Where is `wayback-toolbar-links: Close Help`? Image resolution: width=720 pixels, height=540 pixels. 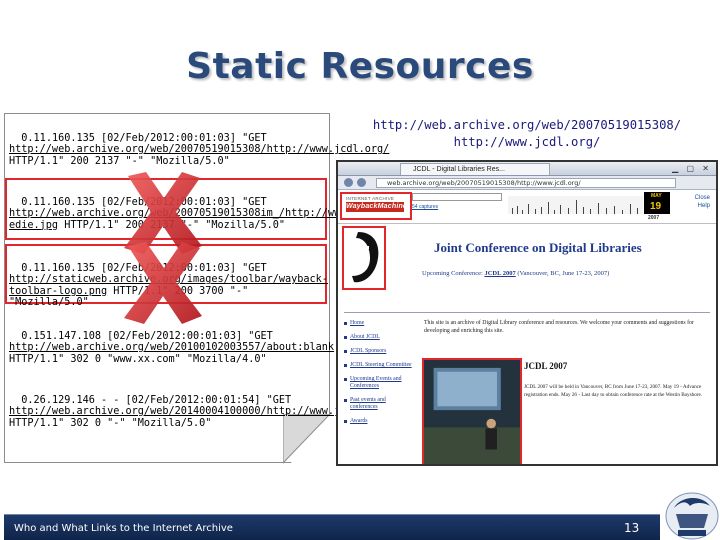 wayback-toolbar-links: Close Help is located at coordinates (702, 202).